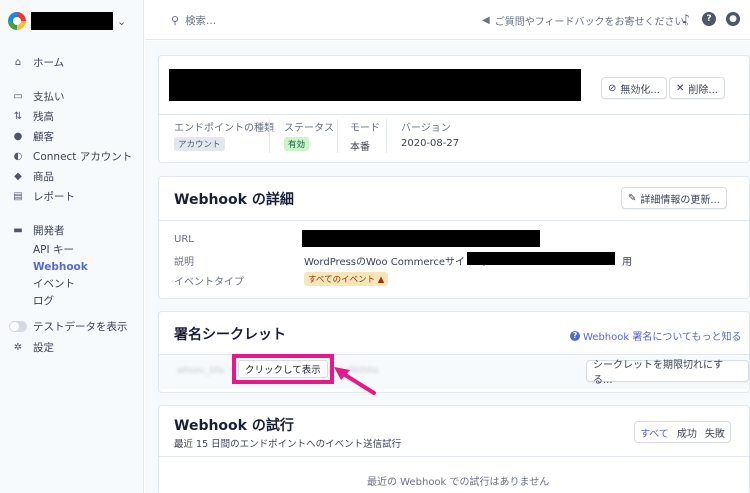 The width and height of the screenshot is (750, 493). Describe the element at coordinates (715, 432) in the screenshot. I see `filter-fail: 失敗` at that location.